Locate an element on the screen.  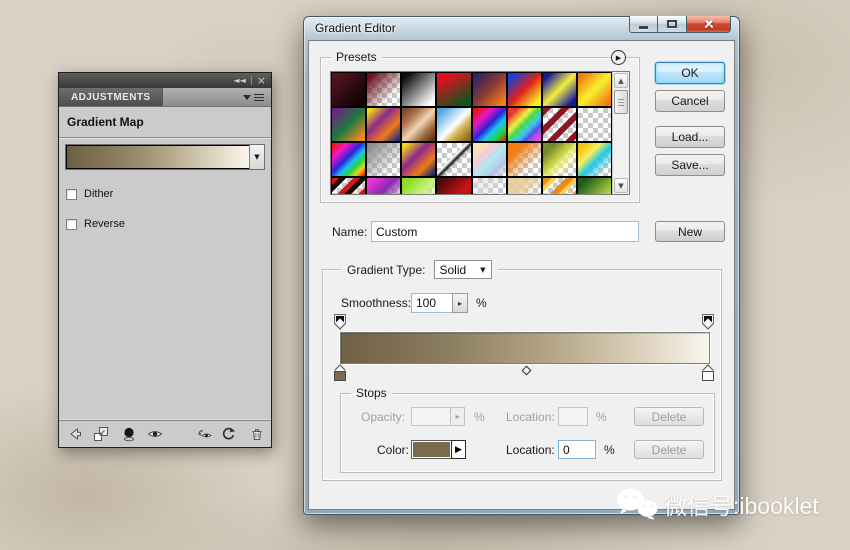
gradient-map-picker: ▼ is located at coordinates (165, 157).